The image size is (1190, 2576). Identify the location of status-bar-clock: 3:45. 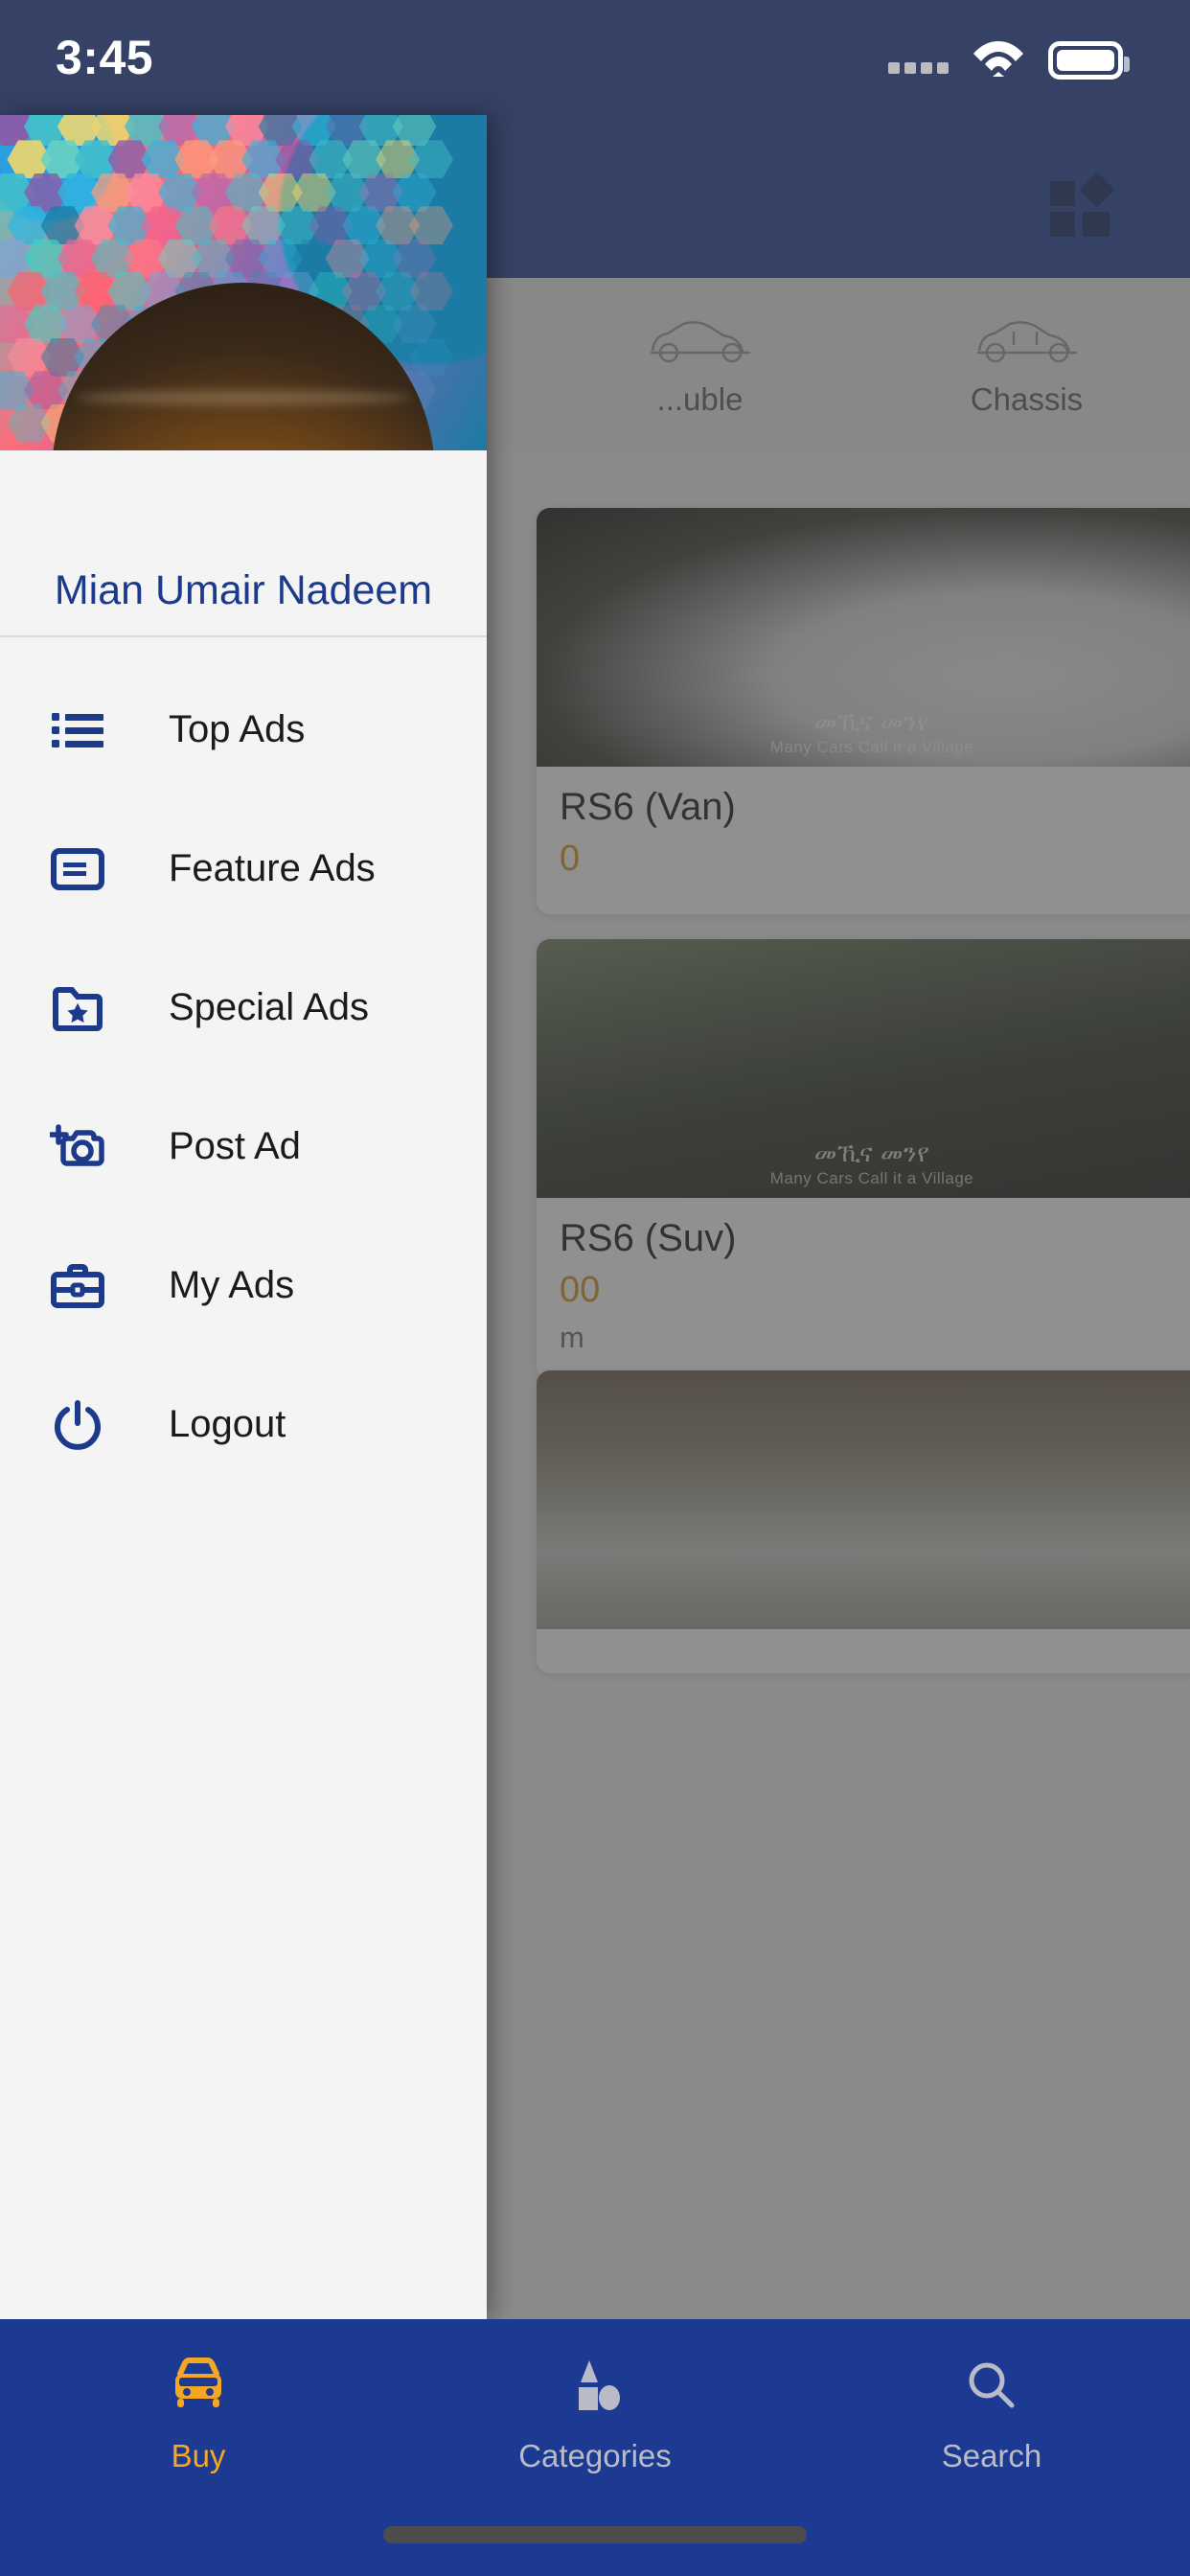
(105, 57).